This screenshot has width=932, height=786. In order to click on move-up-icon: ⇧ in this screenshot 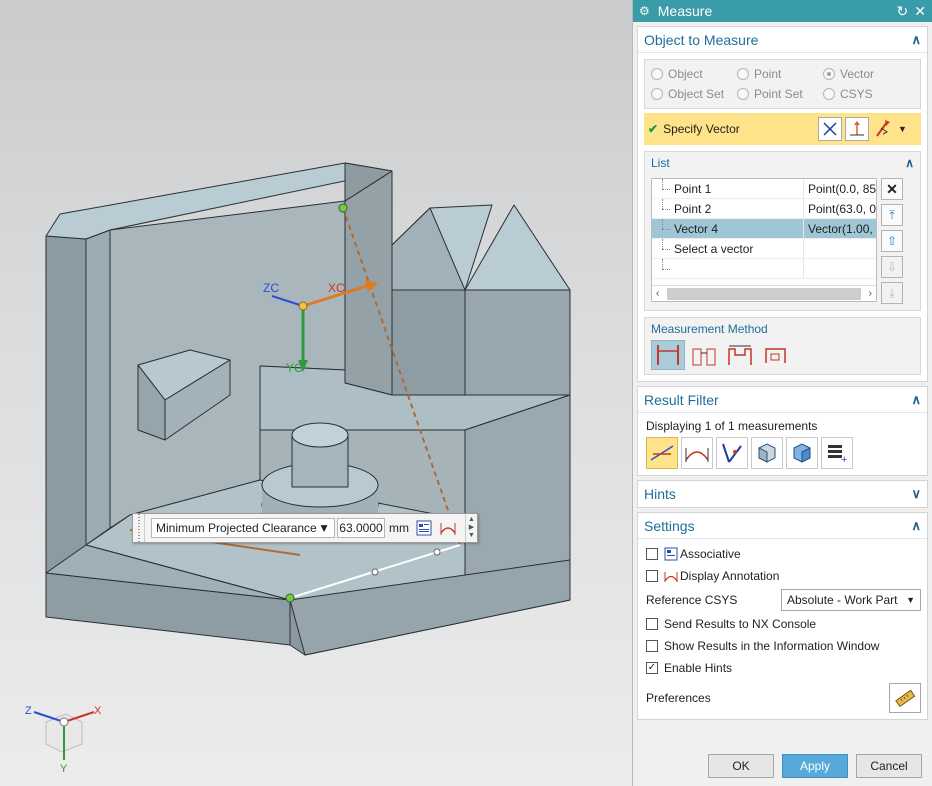, I will do `click(892, 241)`.